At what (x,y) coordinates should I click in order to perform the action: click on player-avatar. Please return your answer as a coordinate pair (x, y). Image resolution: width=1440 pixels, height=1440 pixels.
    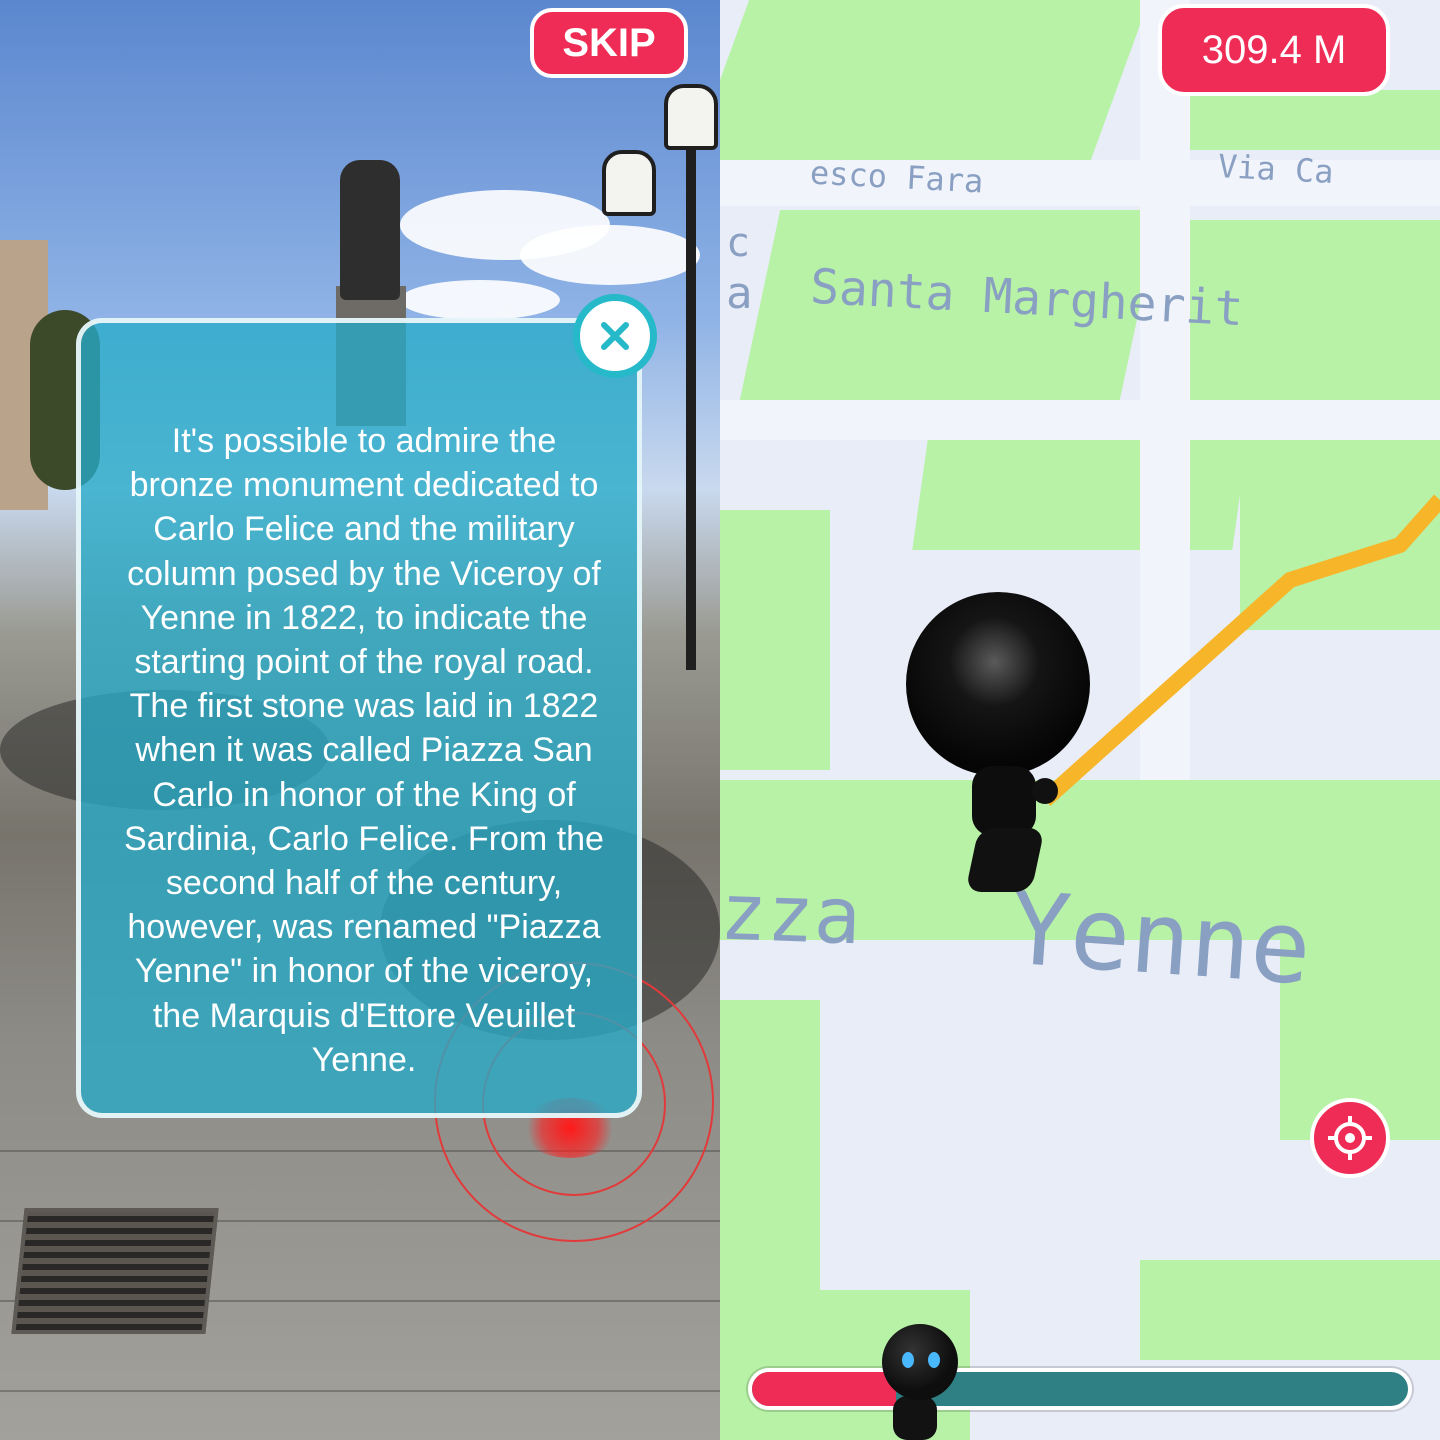
    Looking at the image, I should click on (998, 742).